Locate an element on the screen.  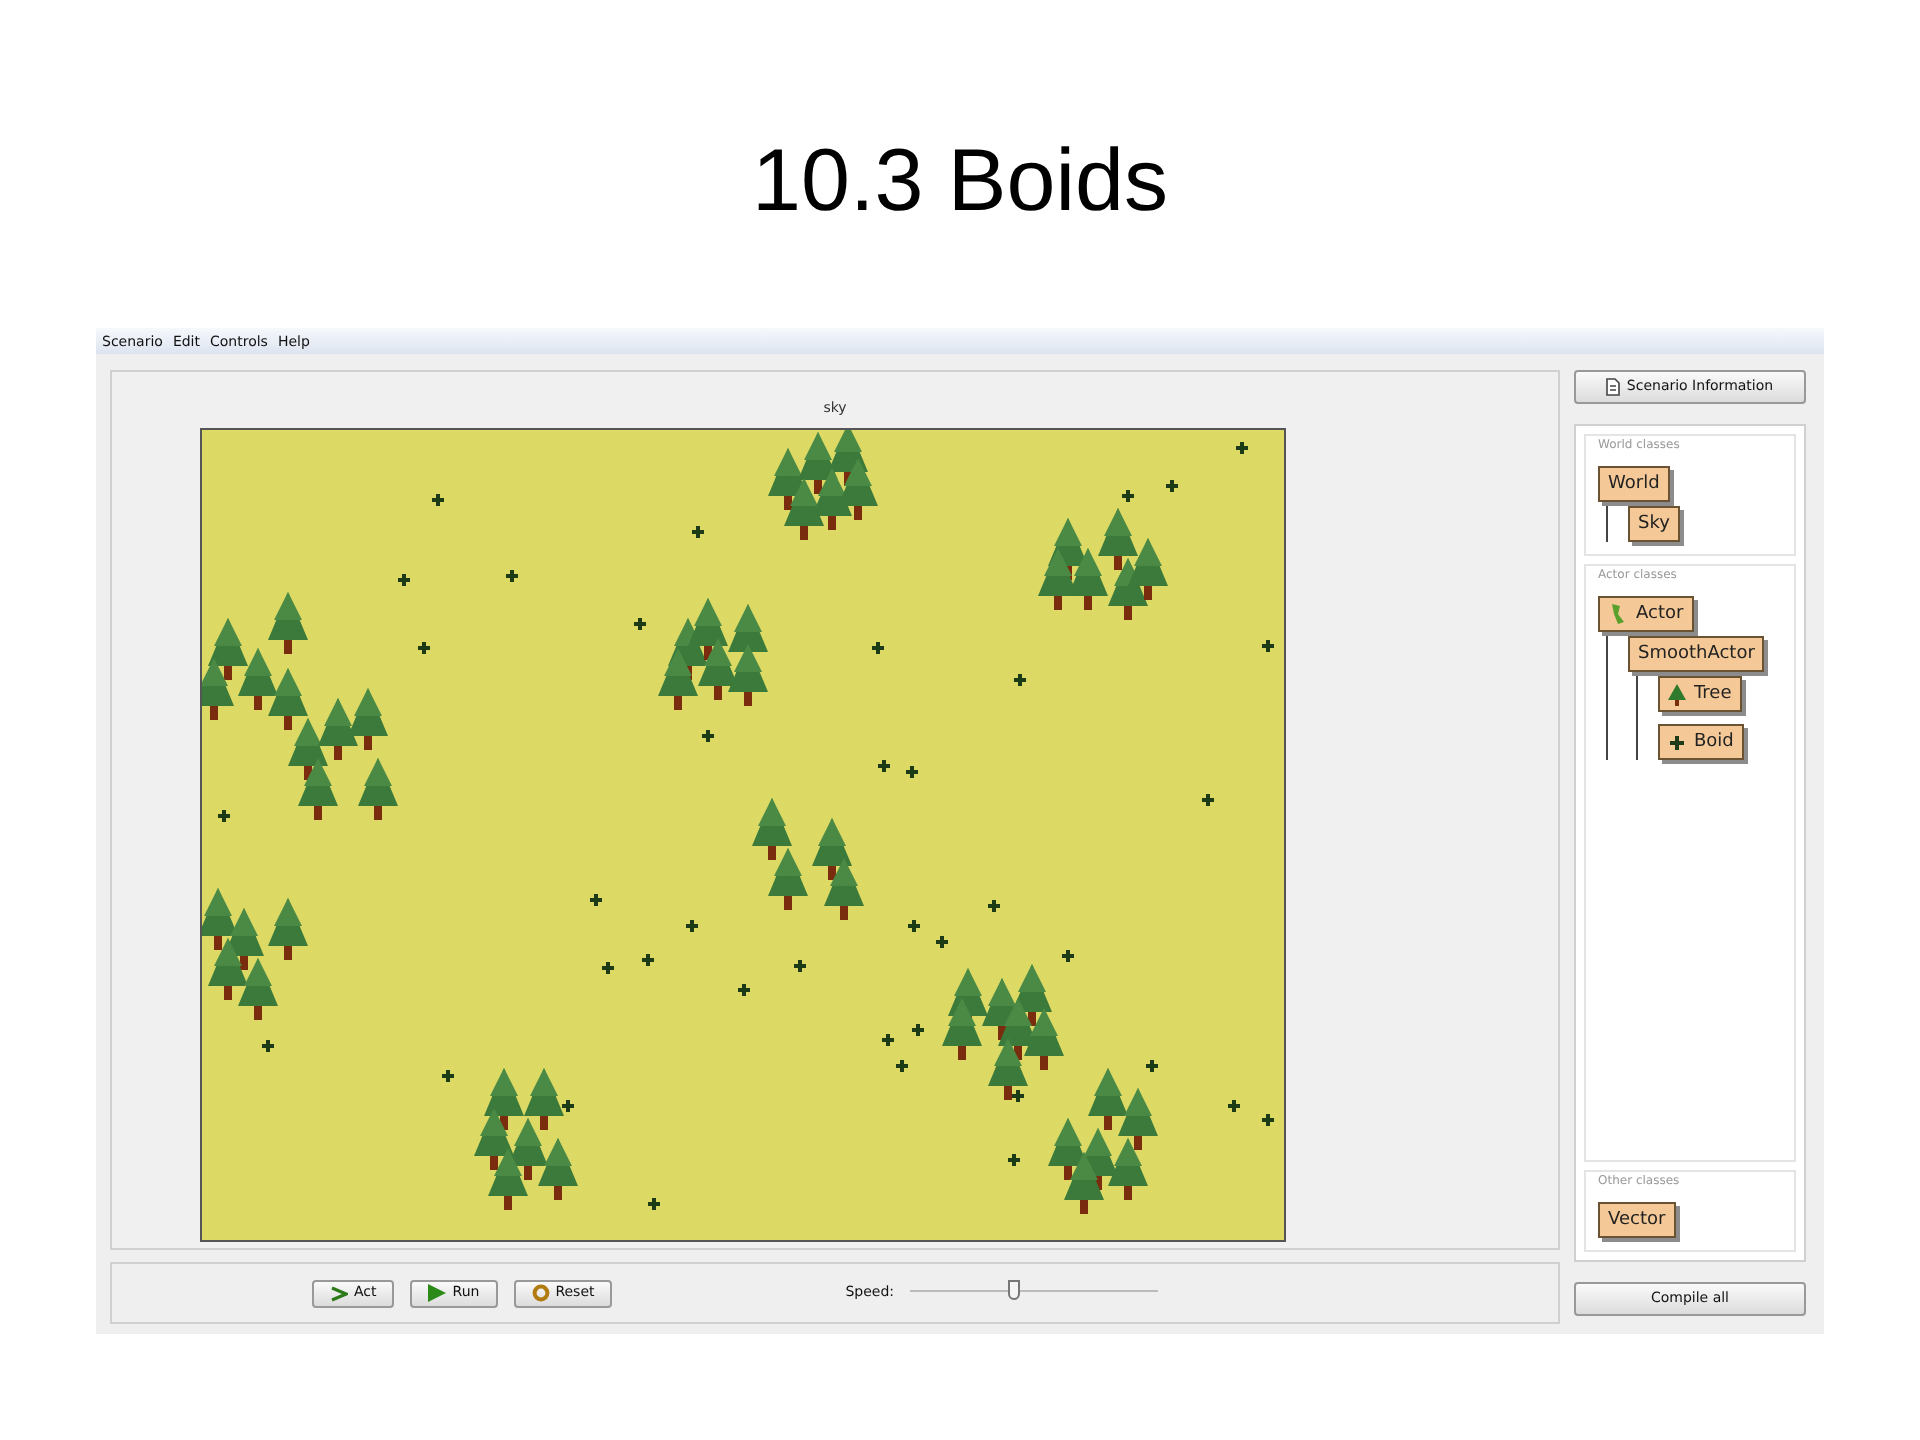
tree-icon is located at coordinates (1677, 694).